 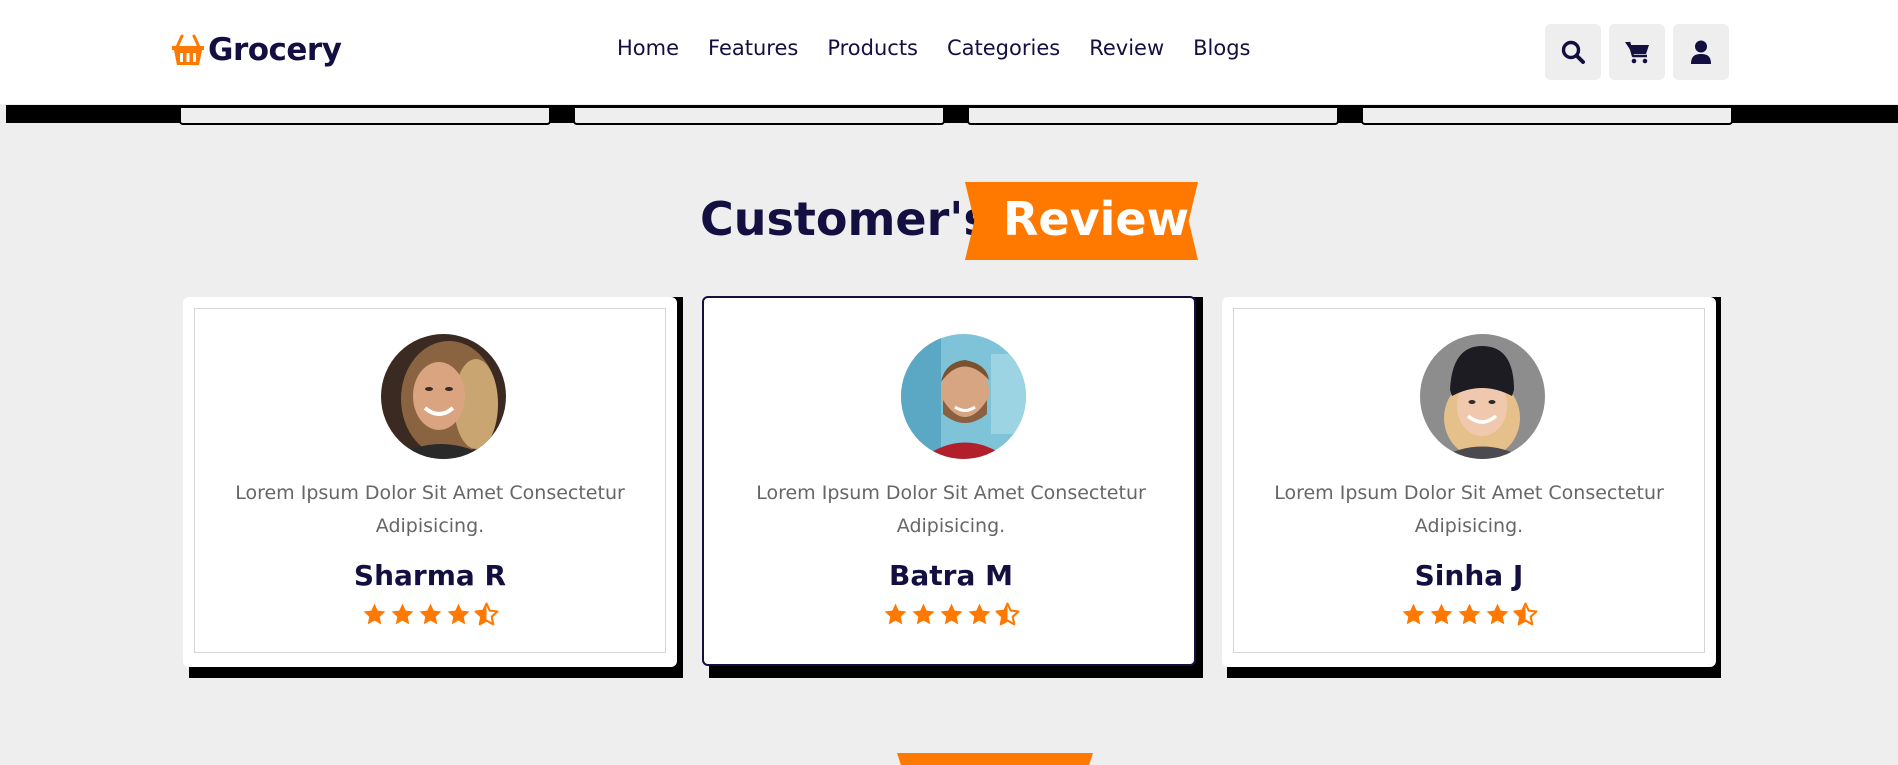 I want to click on cart-icon, so click(x=1637, y=52).